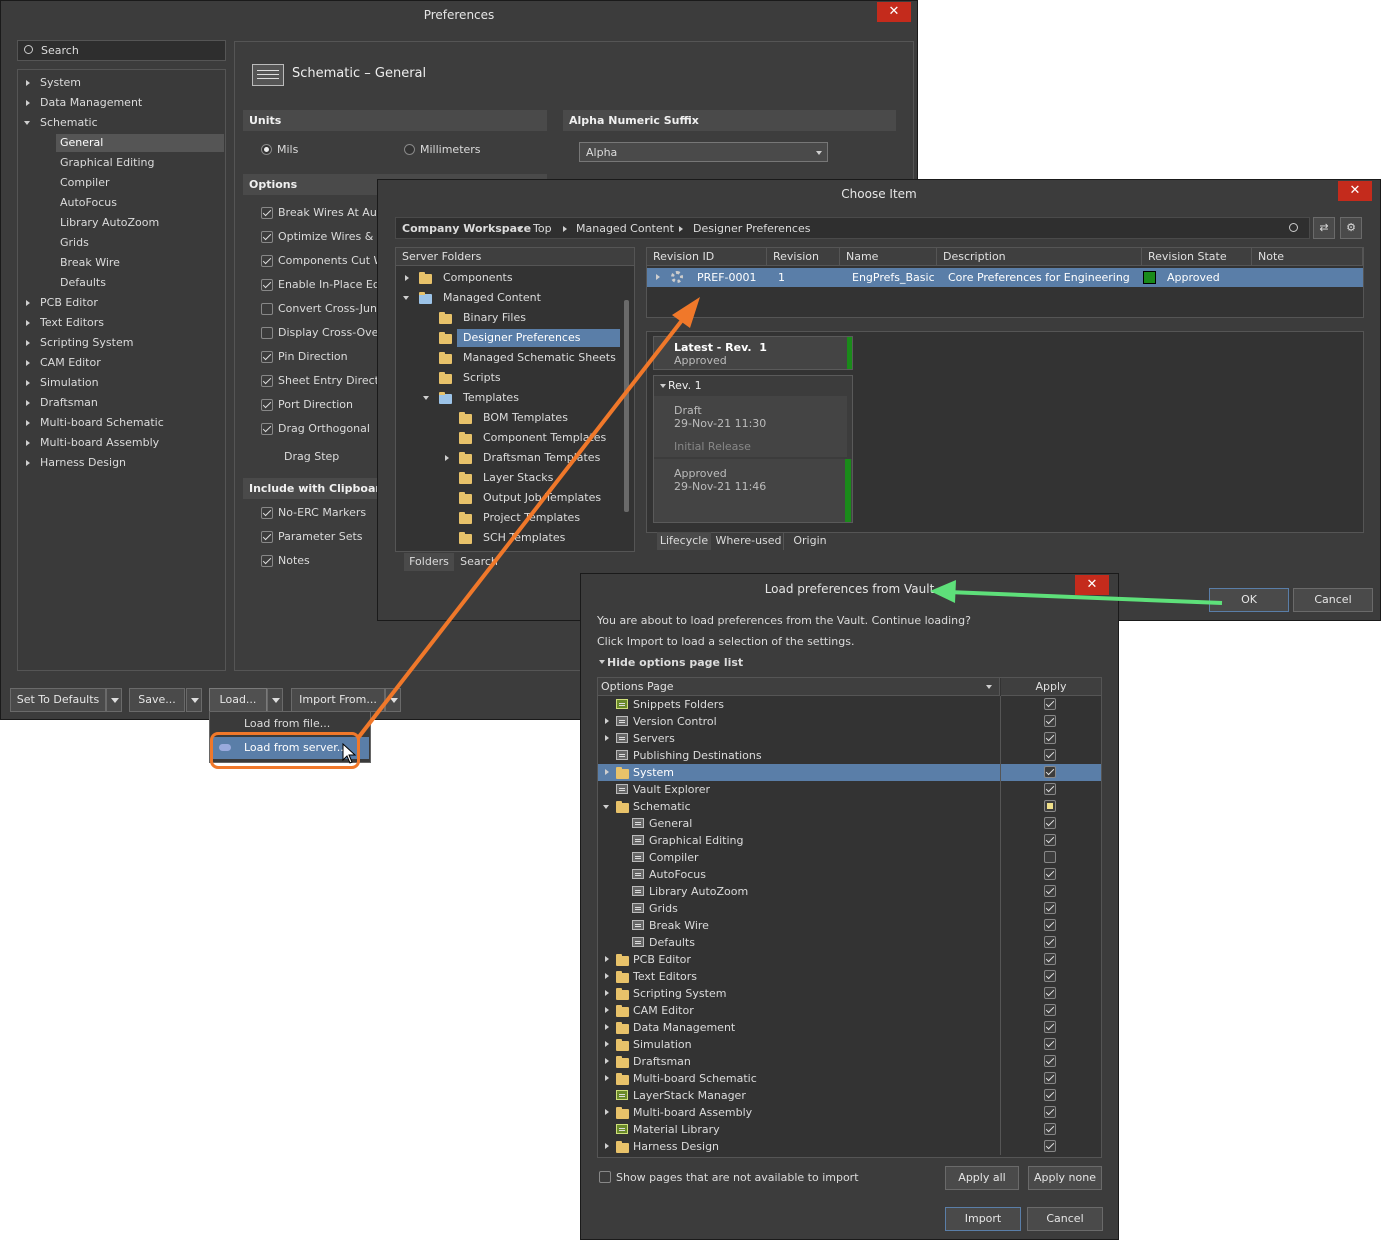  I want to click on folder-item: Designer Preferences, so click(538, 338).